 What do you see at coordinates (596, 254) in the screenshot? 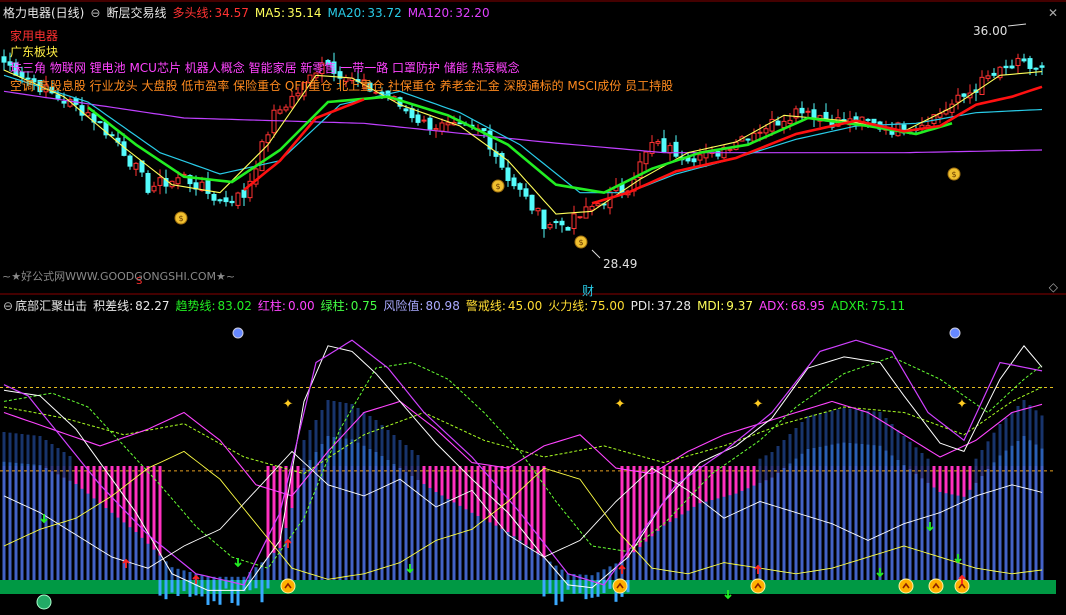
I see `low-pointer` at bounding box center [596, 254].